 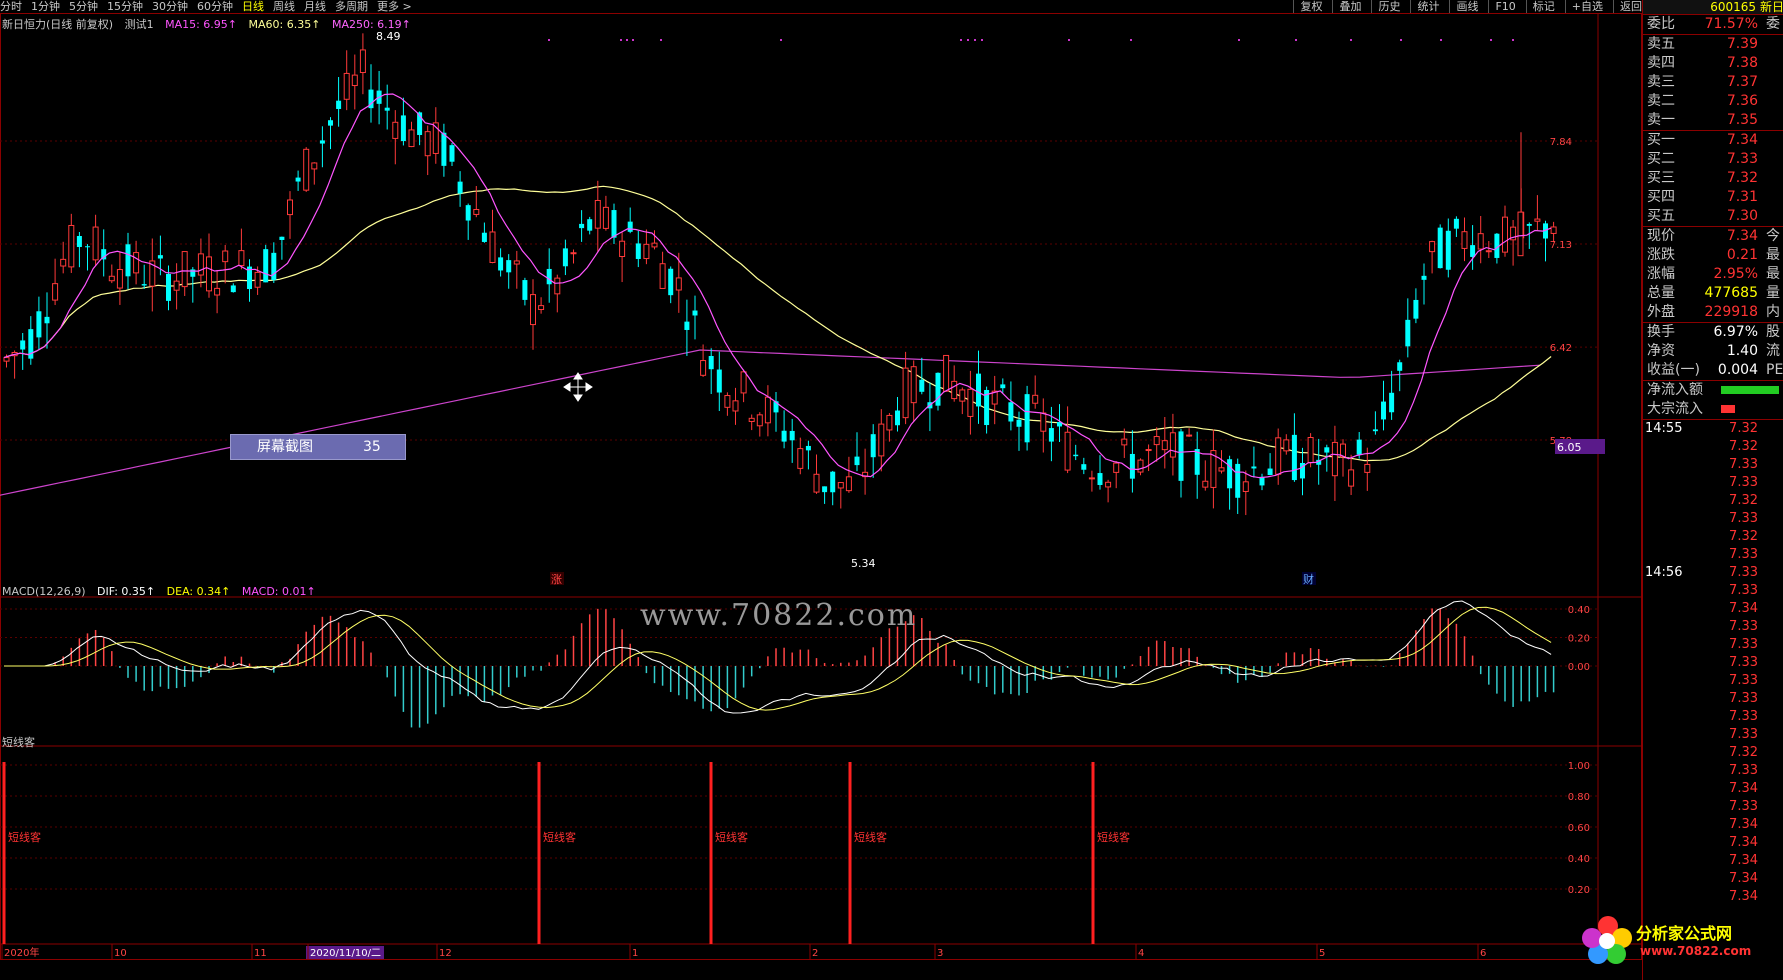 I want to click on short-axis: 1.00 0.80 0.60 0.40 0.20, so click(x=1579, y=828).